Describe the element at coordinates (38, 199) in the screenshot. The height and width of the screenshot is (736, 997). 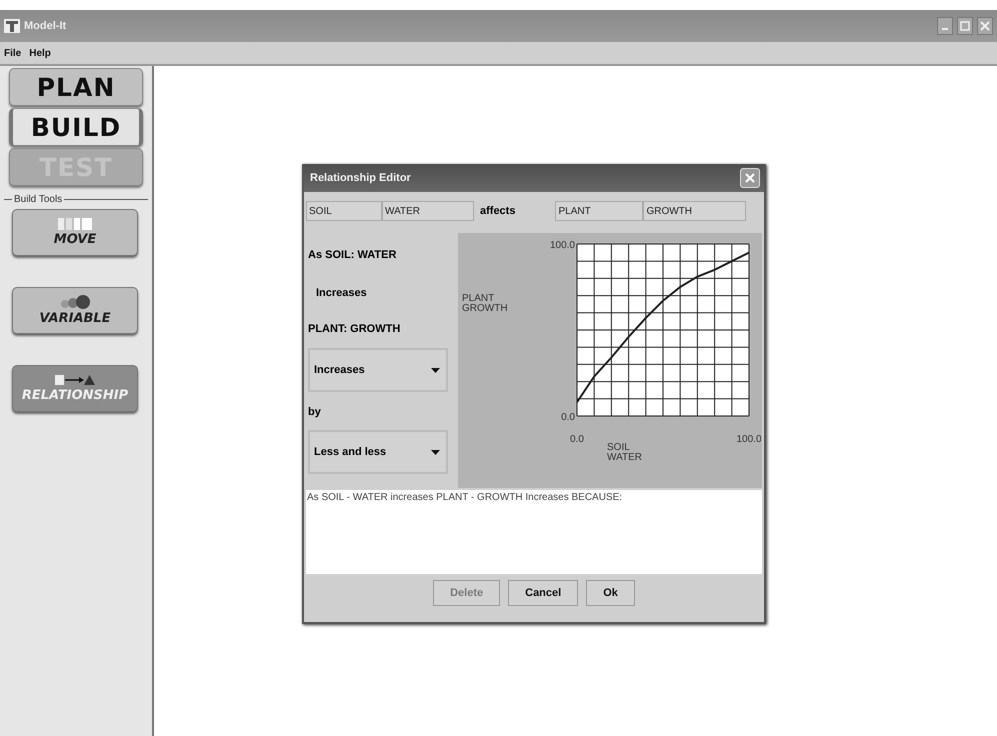
I see `group-title: Build Tools` at that location.